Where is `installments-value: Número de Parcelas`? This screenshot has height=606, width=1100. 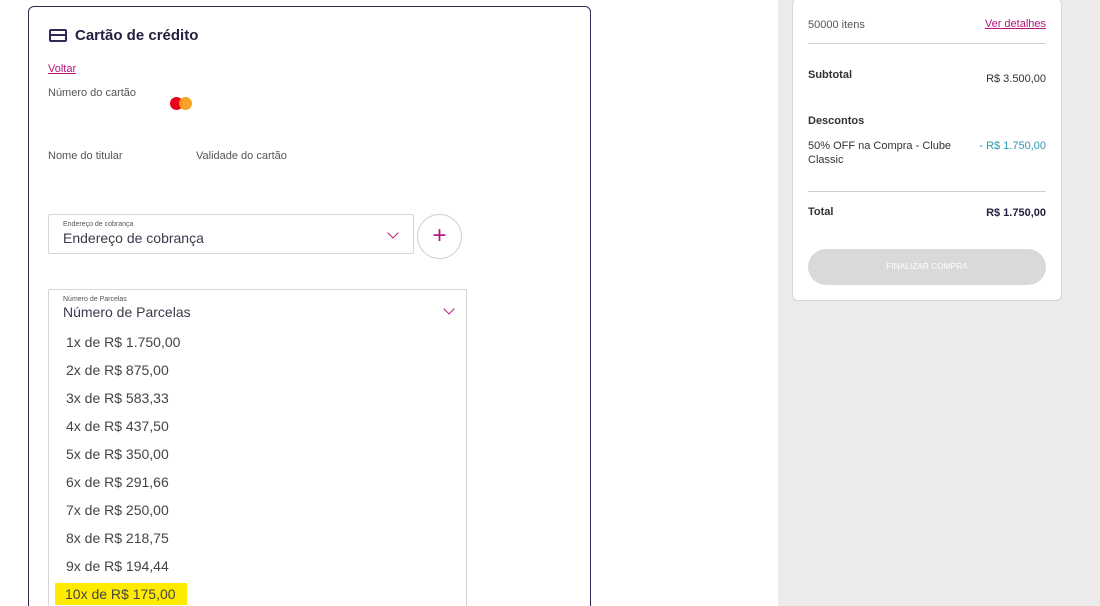
installments-value: Número de Parcelas is located at coordinates (127, 312).